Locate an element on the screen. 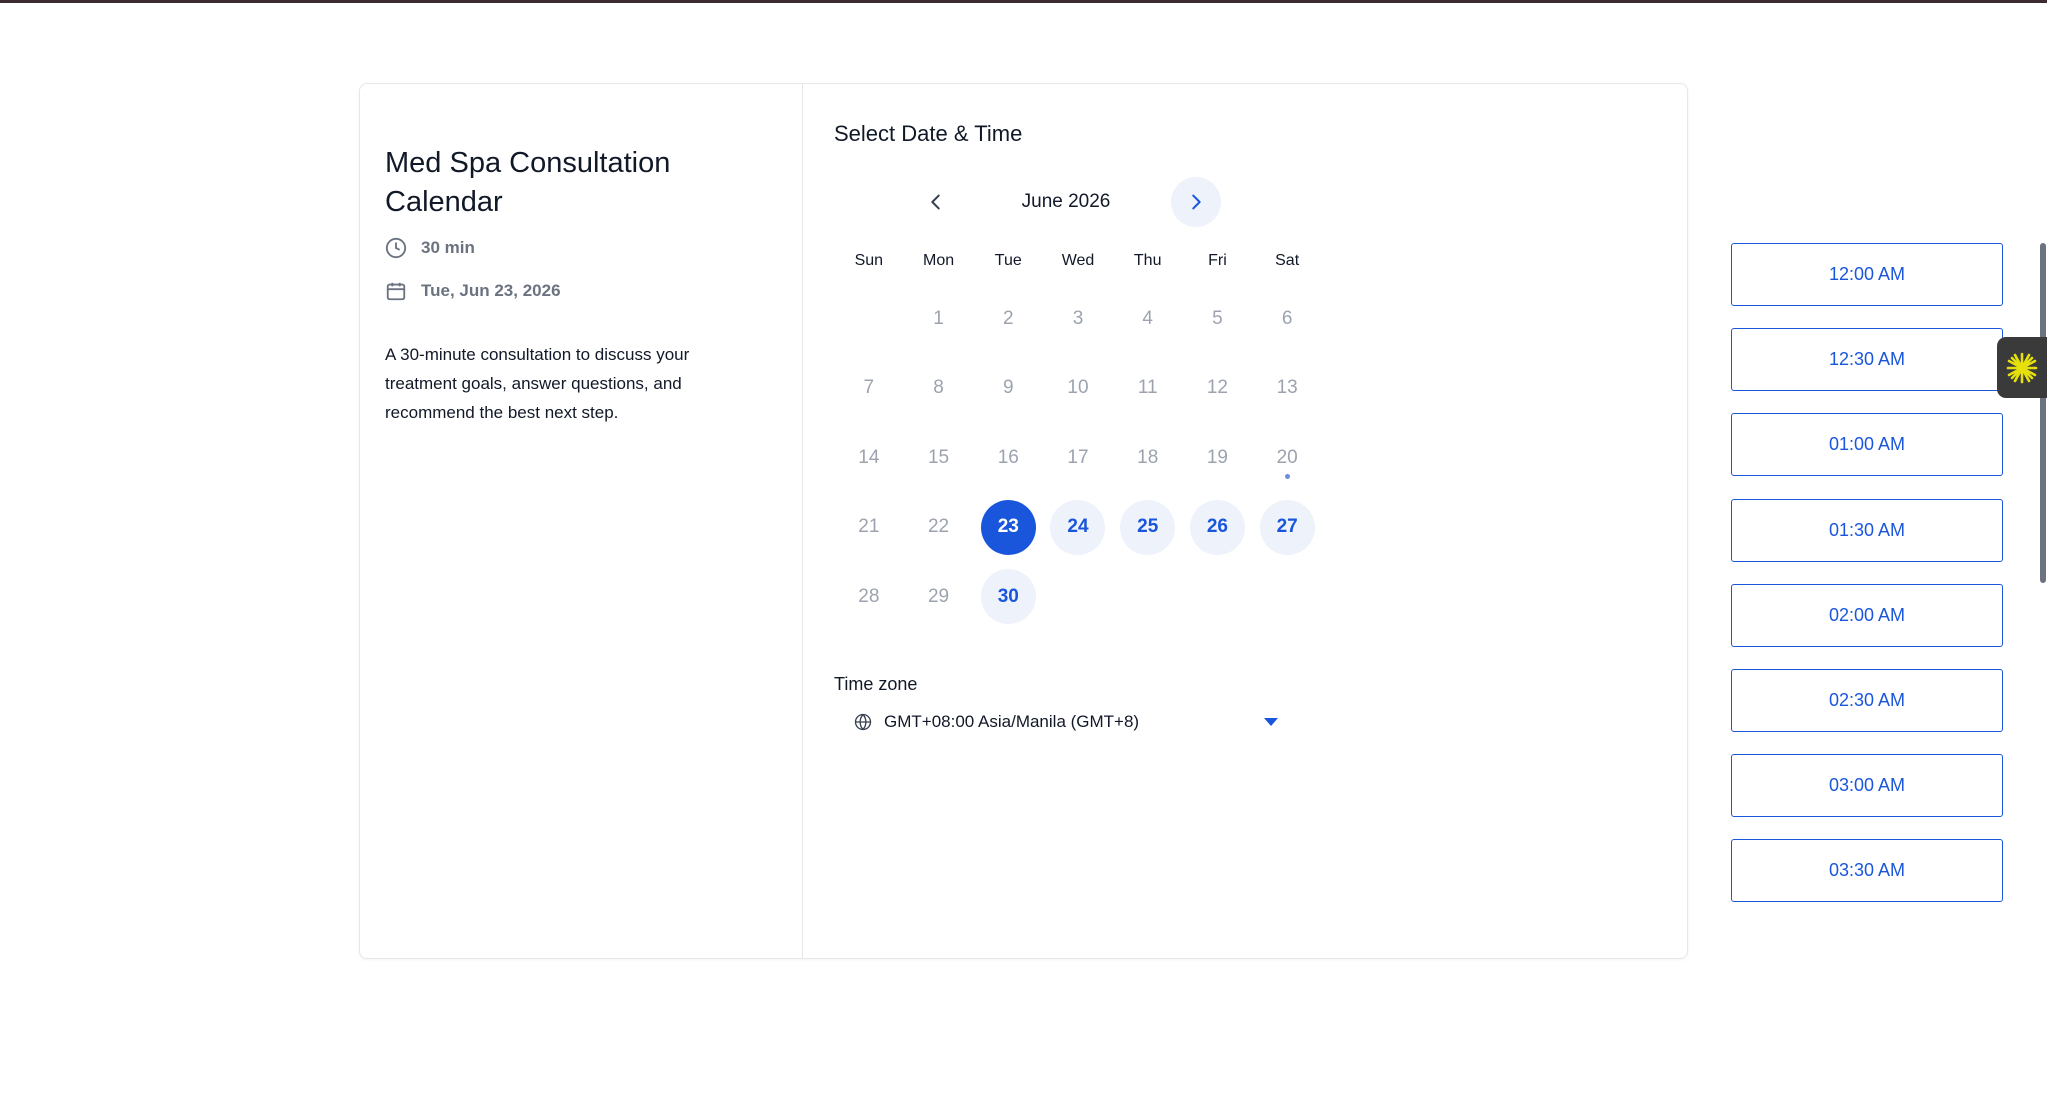  calendar-day: 8 is located at coordinates (939, 389).